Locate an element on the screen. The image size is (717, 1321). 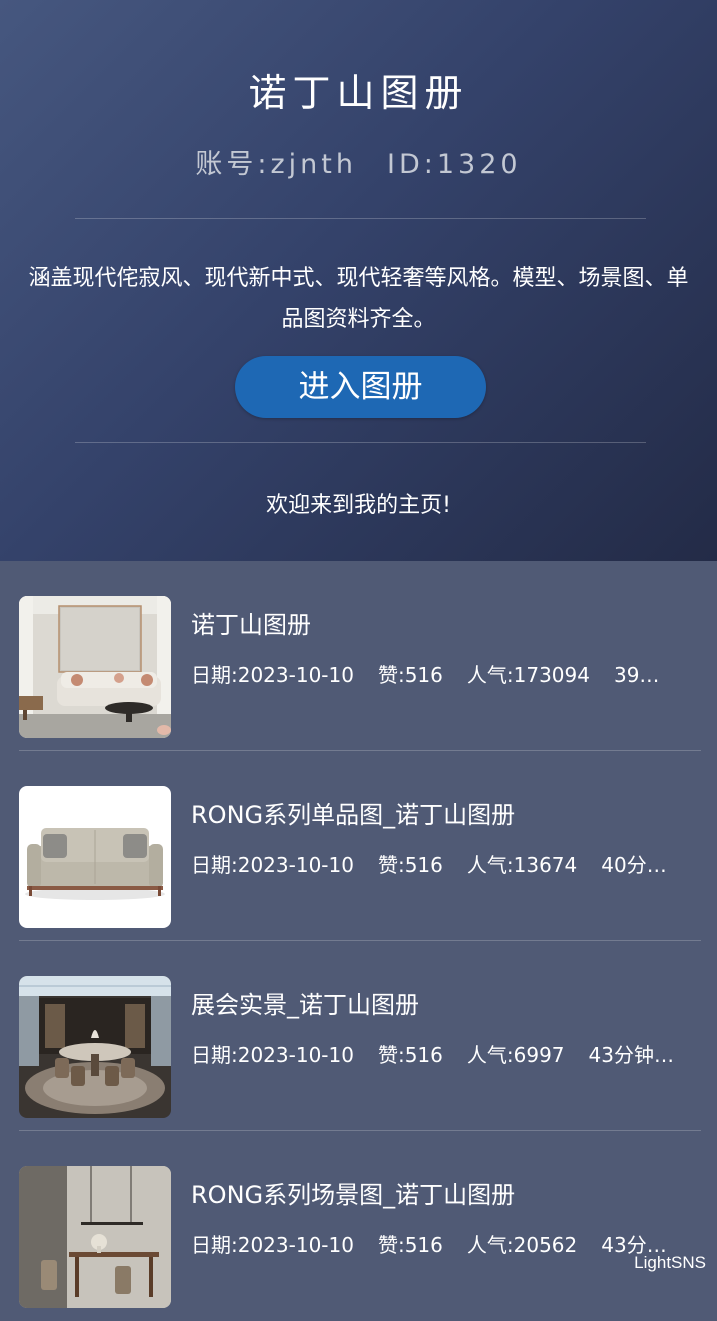
album-thumbnail-exhibition is located at coordinates (95, 1047).